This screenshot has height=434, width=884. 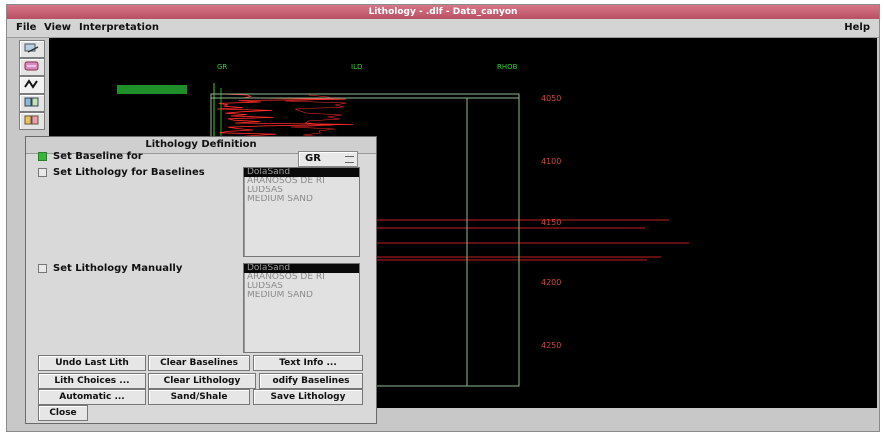 I want to click on modify-baselines-button: odify Baselines, so click(x=311, y=381).